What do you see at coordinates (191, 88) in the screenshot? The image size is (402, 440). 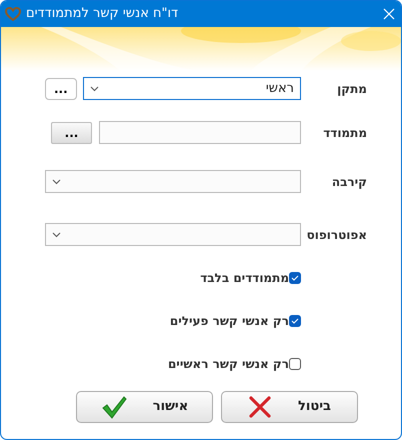 I see `dropdown: ראשי` at bounding box center [191, 88].